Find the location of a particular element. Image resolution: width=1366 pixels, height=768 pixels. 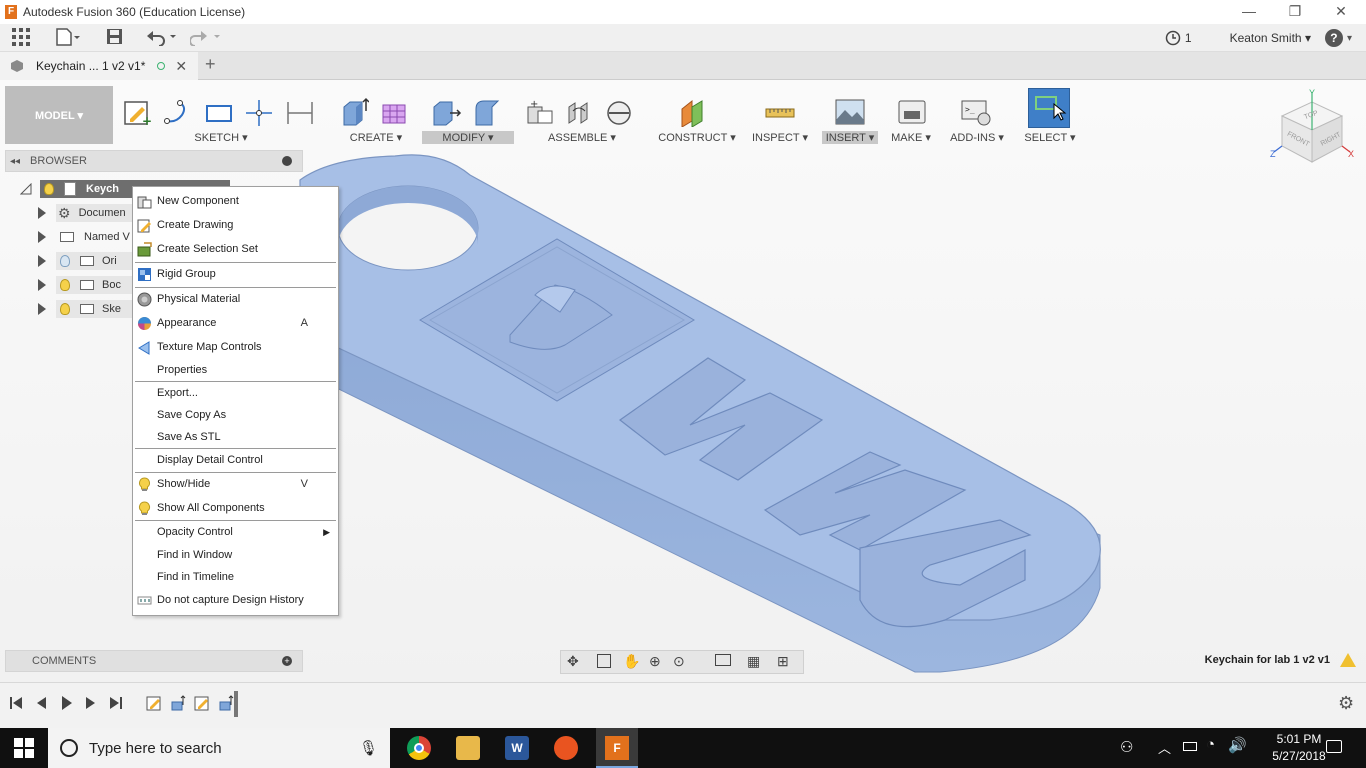

new-tab-button: + is located at coordinates (210, 64).